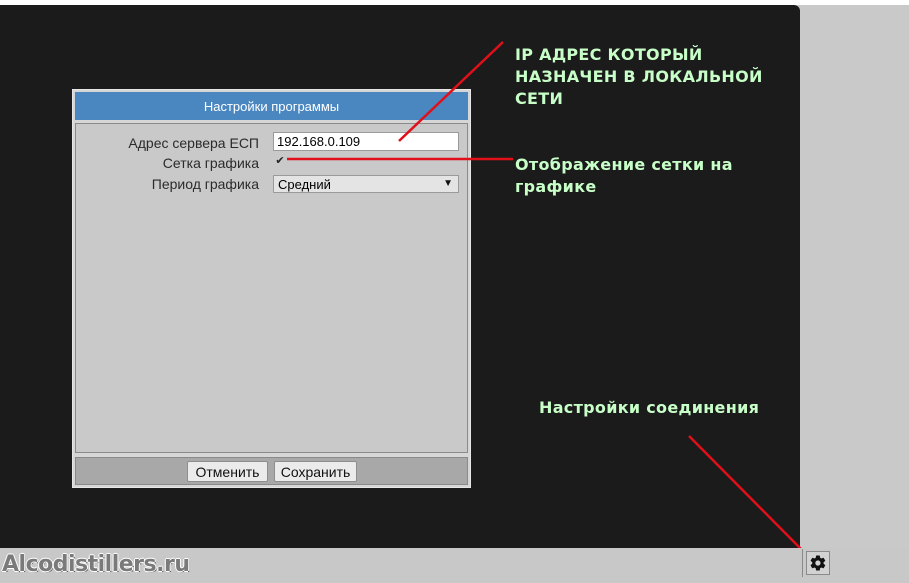 This screenshot has width=909, height=583. I want to click on grid-annotation: Отображение сетки на графике, so click(624, 176).